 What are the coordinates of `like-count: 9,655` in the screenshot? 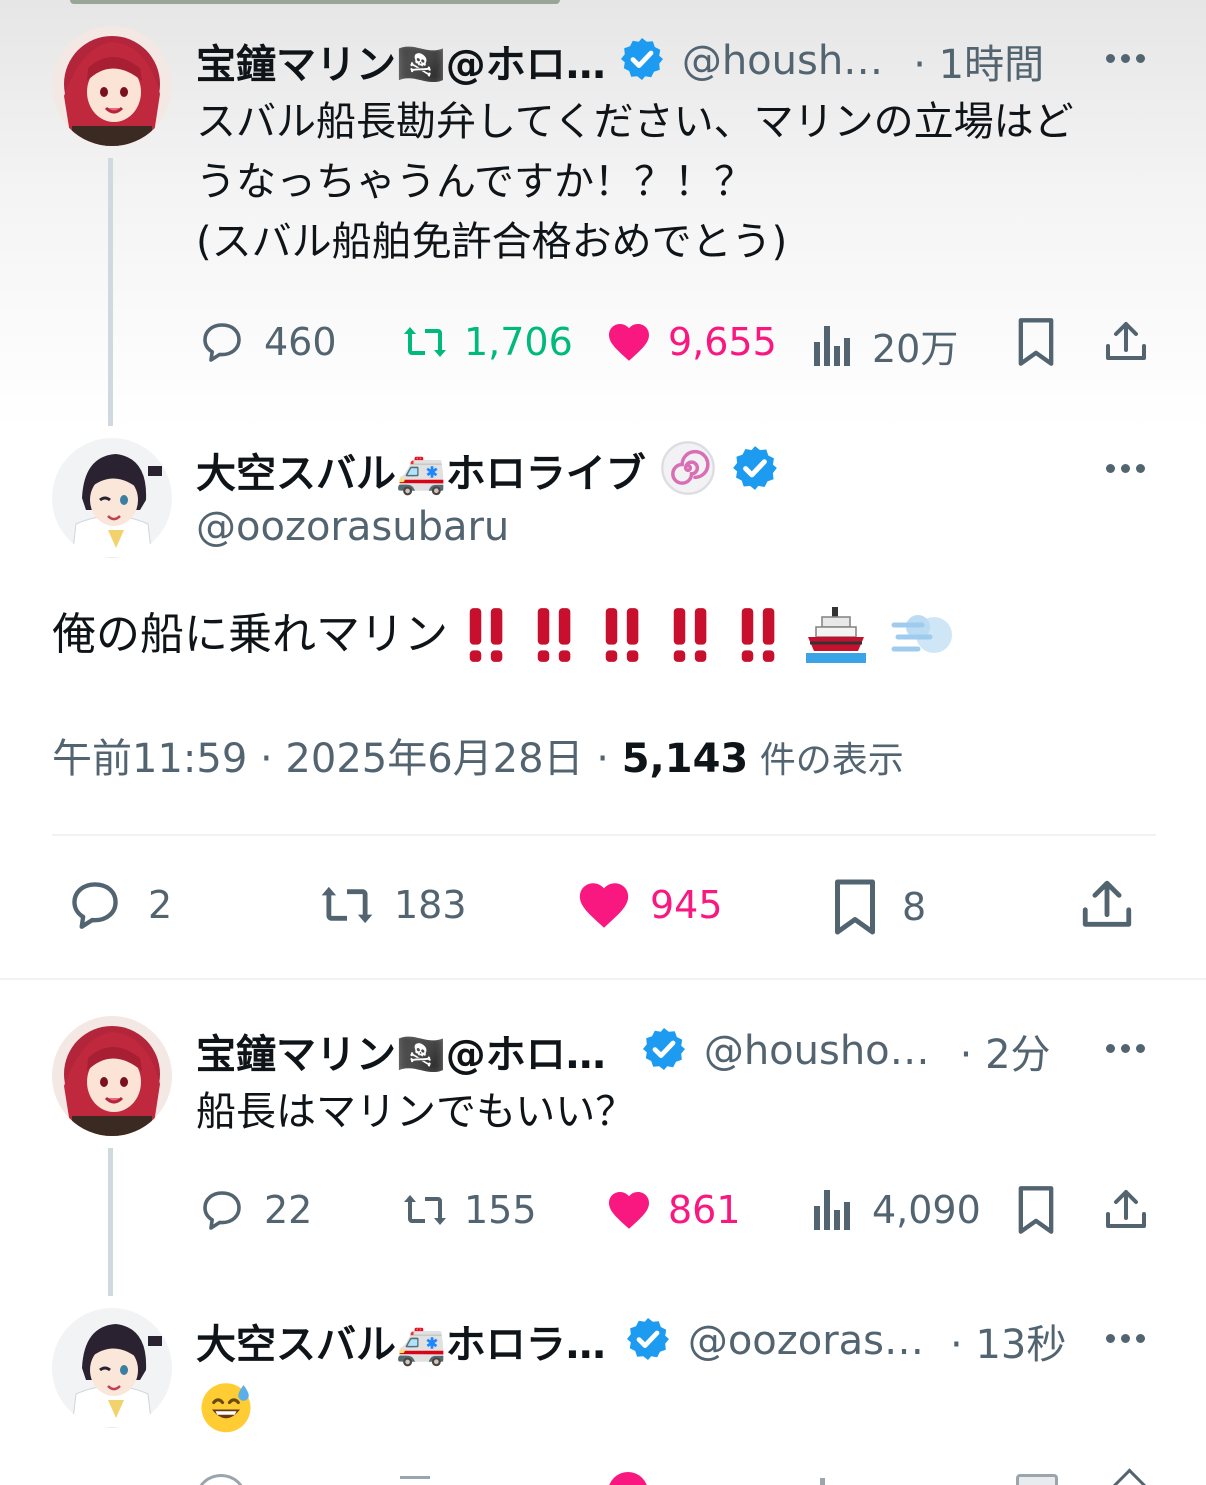 It's located at (722, 342).